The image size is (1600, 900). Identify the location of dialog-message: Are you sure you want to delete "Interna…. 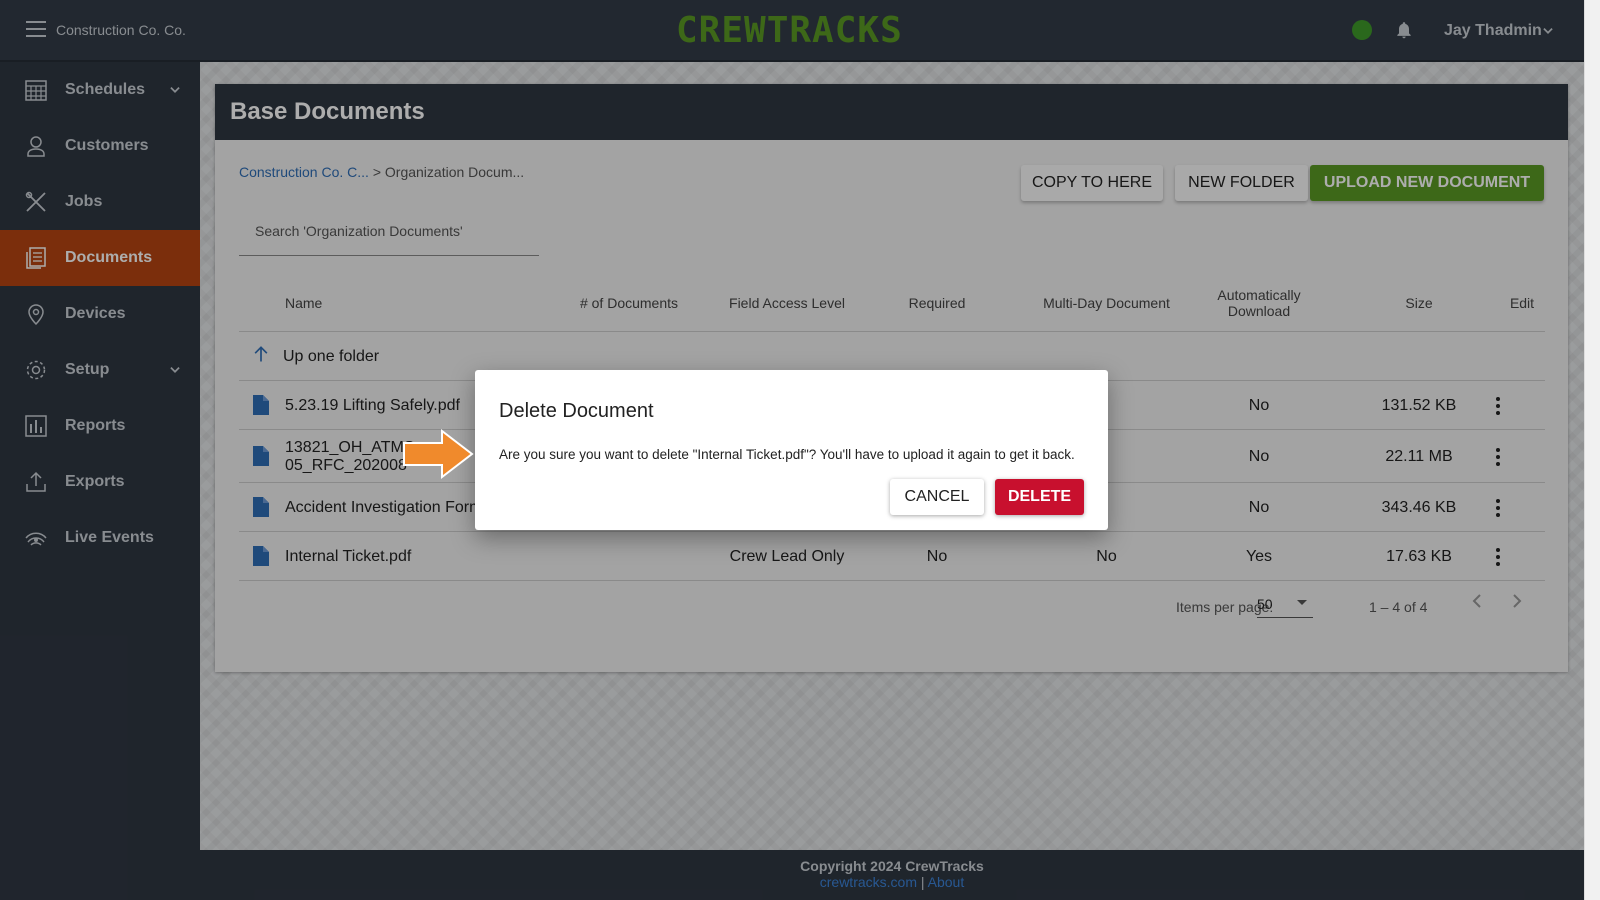
(787, 454).